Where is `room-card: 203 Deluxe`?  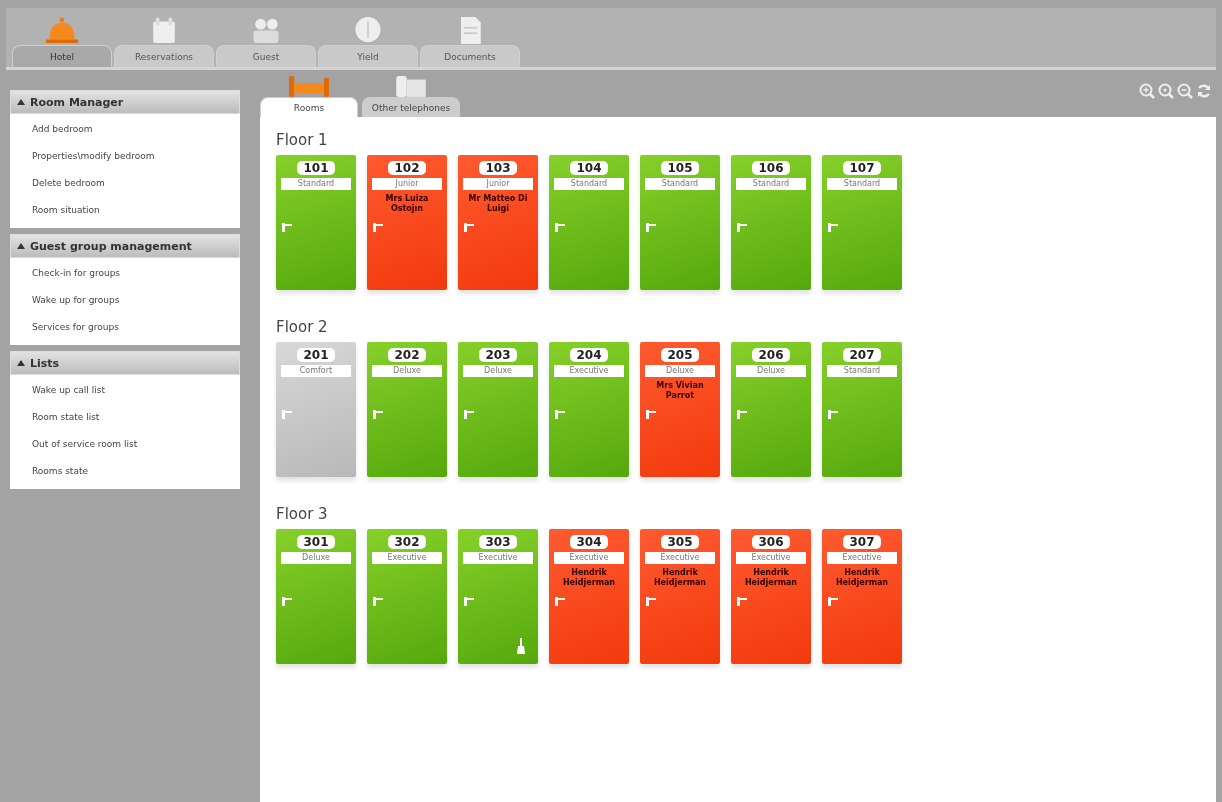
room-card: 203 Deluxe is located at coordinates (498, 409).